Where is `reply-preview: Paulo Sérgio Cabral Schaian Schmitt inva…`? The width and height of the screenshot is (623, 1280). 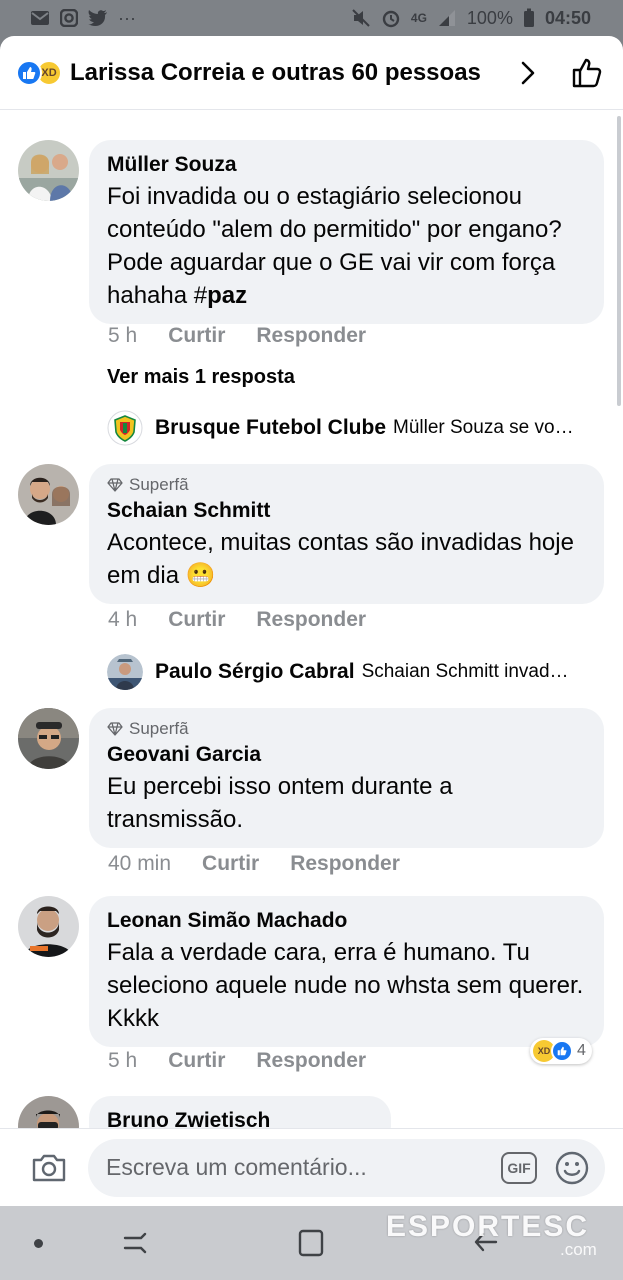 reply-preview: Paulo Sérgio Cabral Schaian Schmitt inva… is located at coordinates (357, 672).